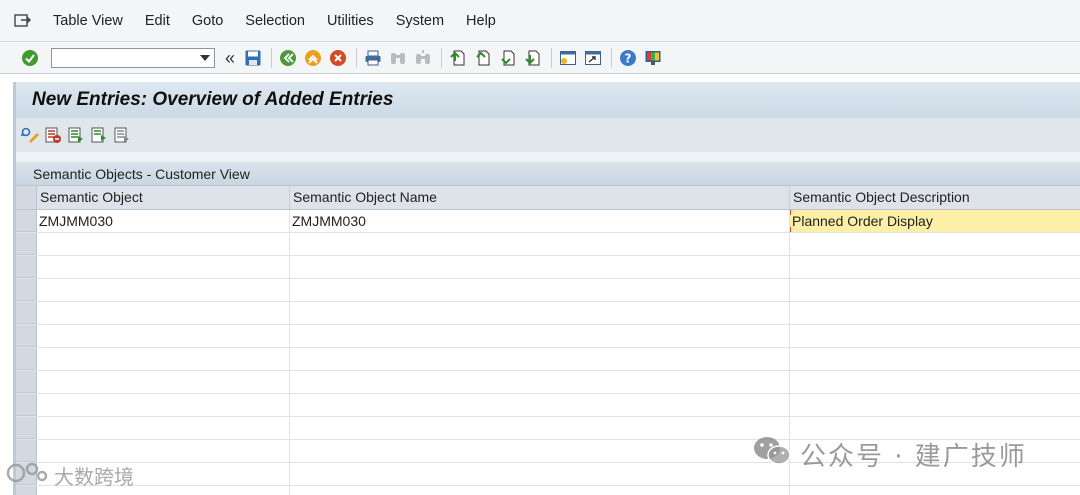 Image resolution: width=1080 pixels, height=495 pixels. Describe the element at coordinates (458, 58) in the screenshot. I see `first-page-icon` at that location.